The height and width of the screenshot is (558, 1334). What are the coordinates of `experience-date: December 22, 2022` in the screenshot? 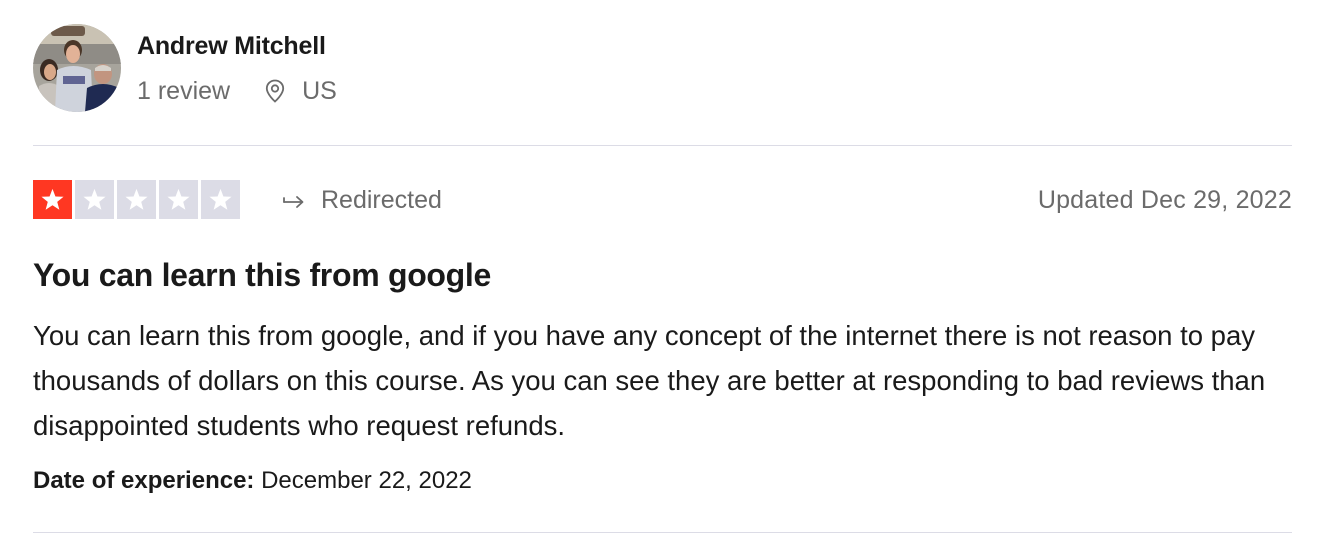 It's located at (366, 480).